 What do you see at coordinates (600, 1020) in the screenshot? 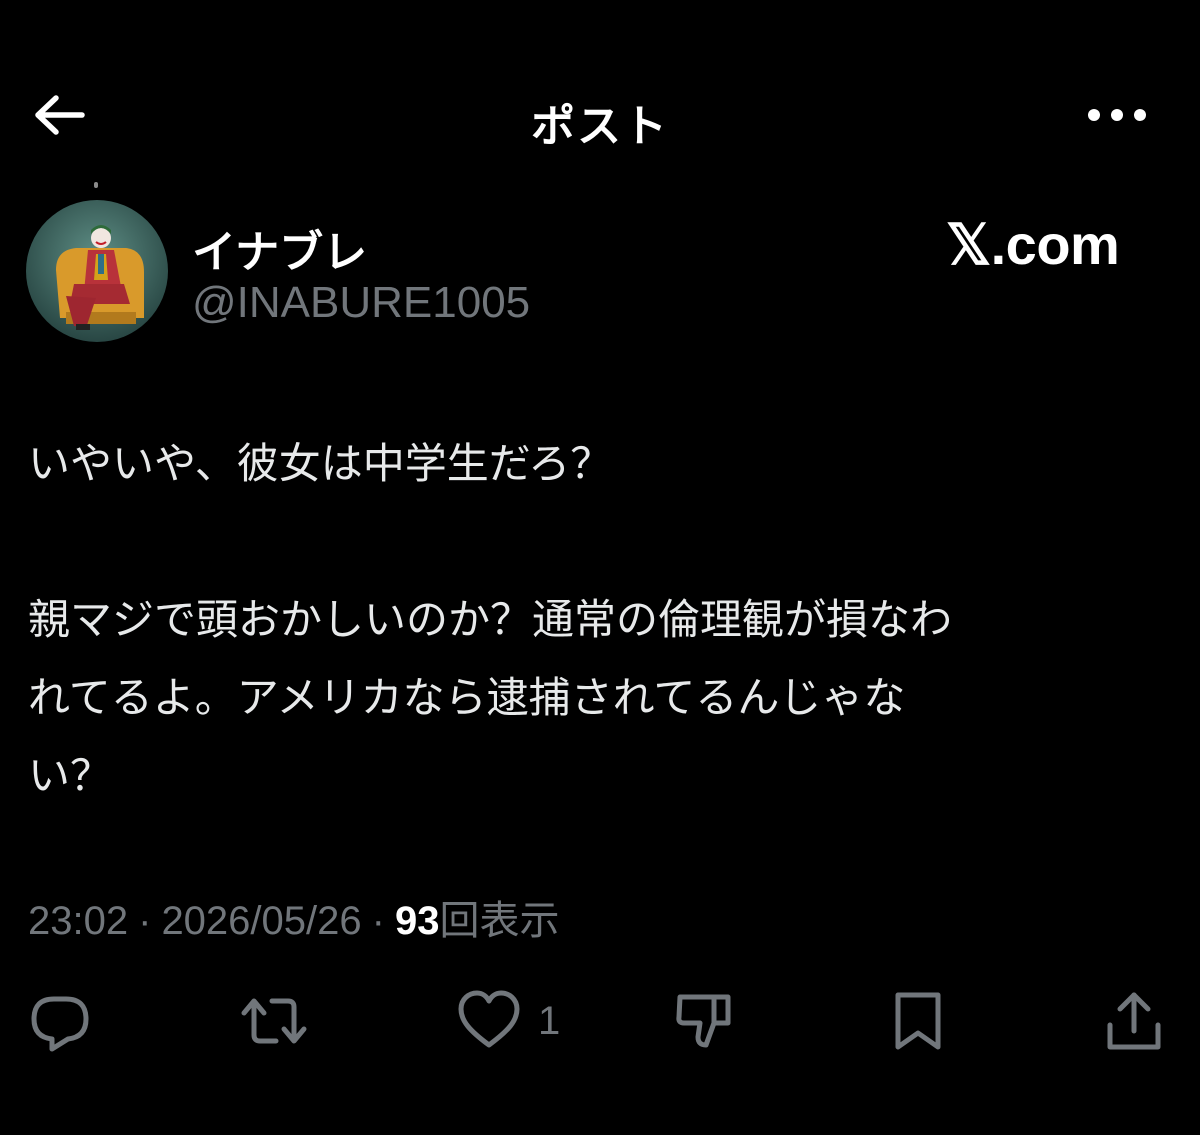
I see `action-bar: 1` at bounding box center [600, 1020].